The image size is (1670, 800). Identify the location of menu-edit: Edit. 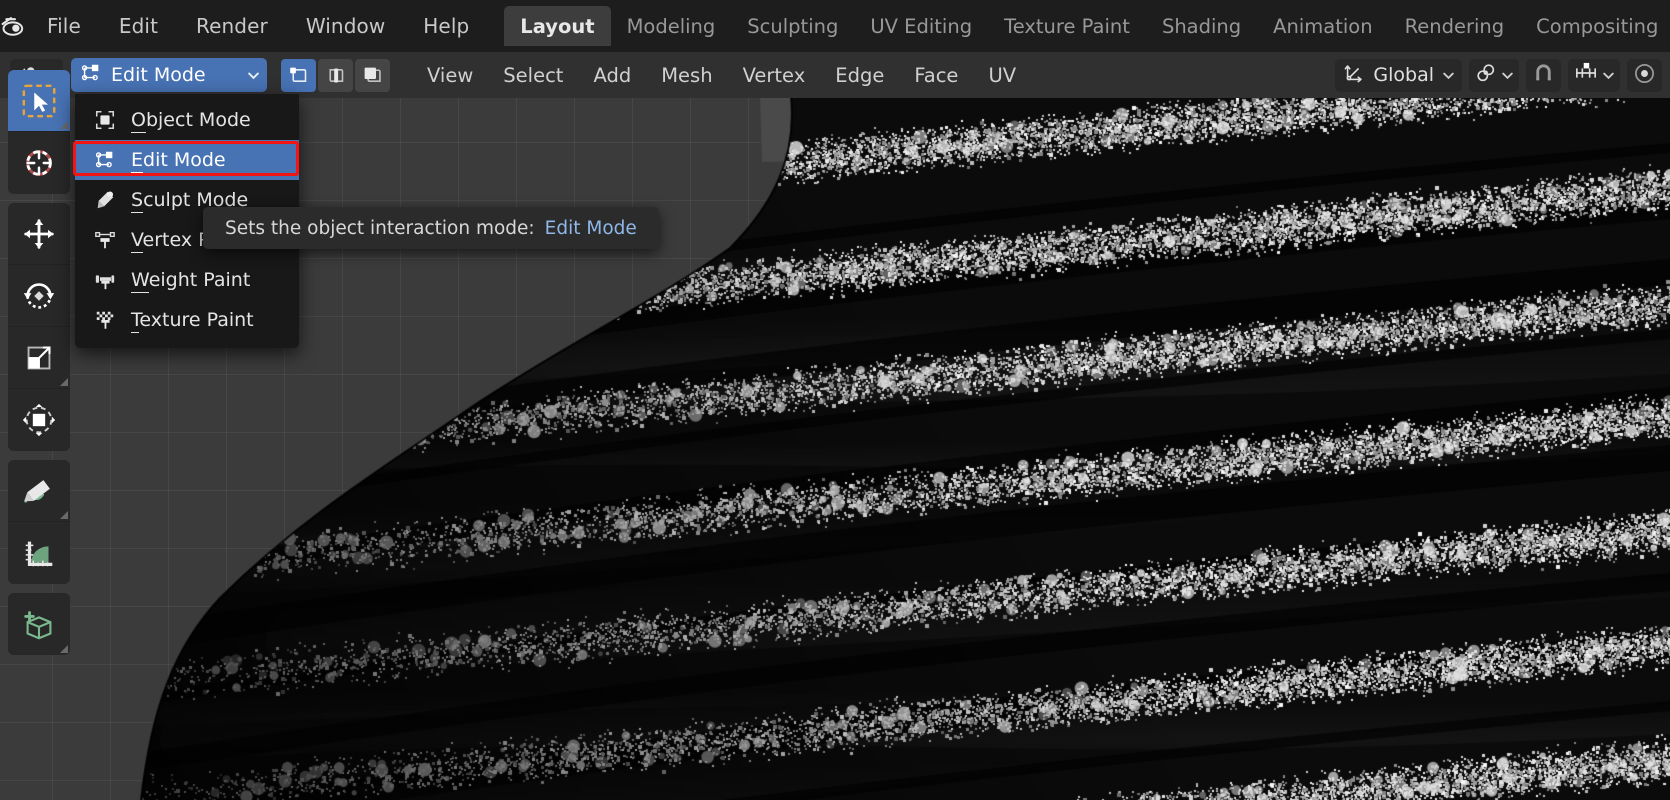
(138, 26).